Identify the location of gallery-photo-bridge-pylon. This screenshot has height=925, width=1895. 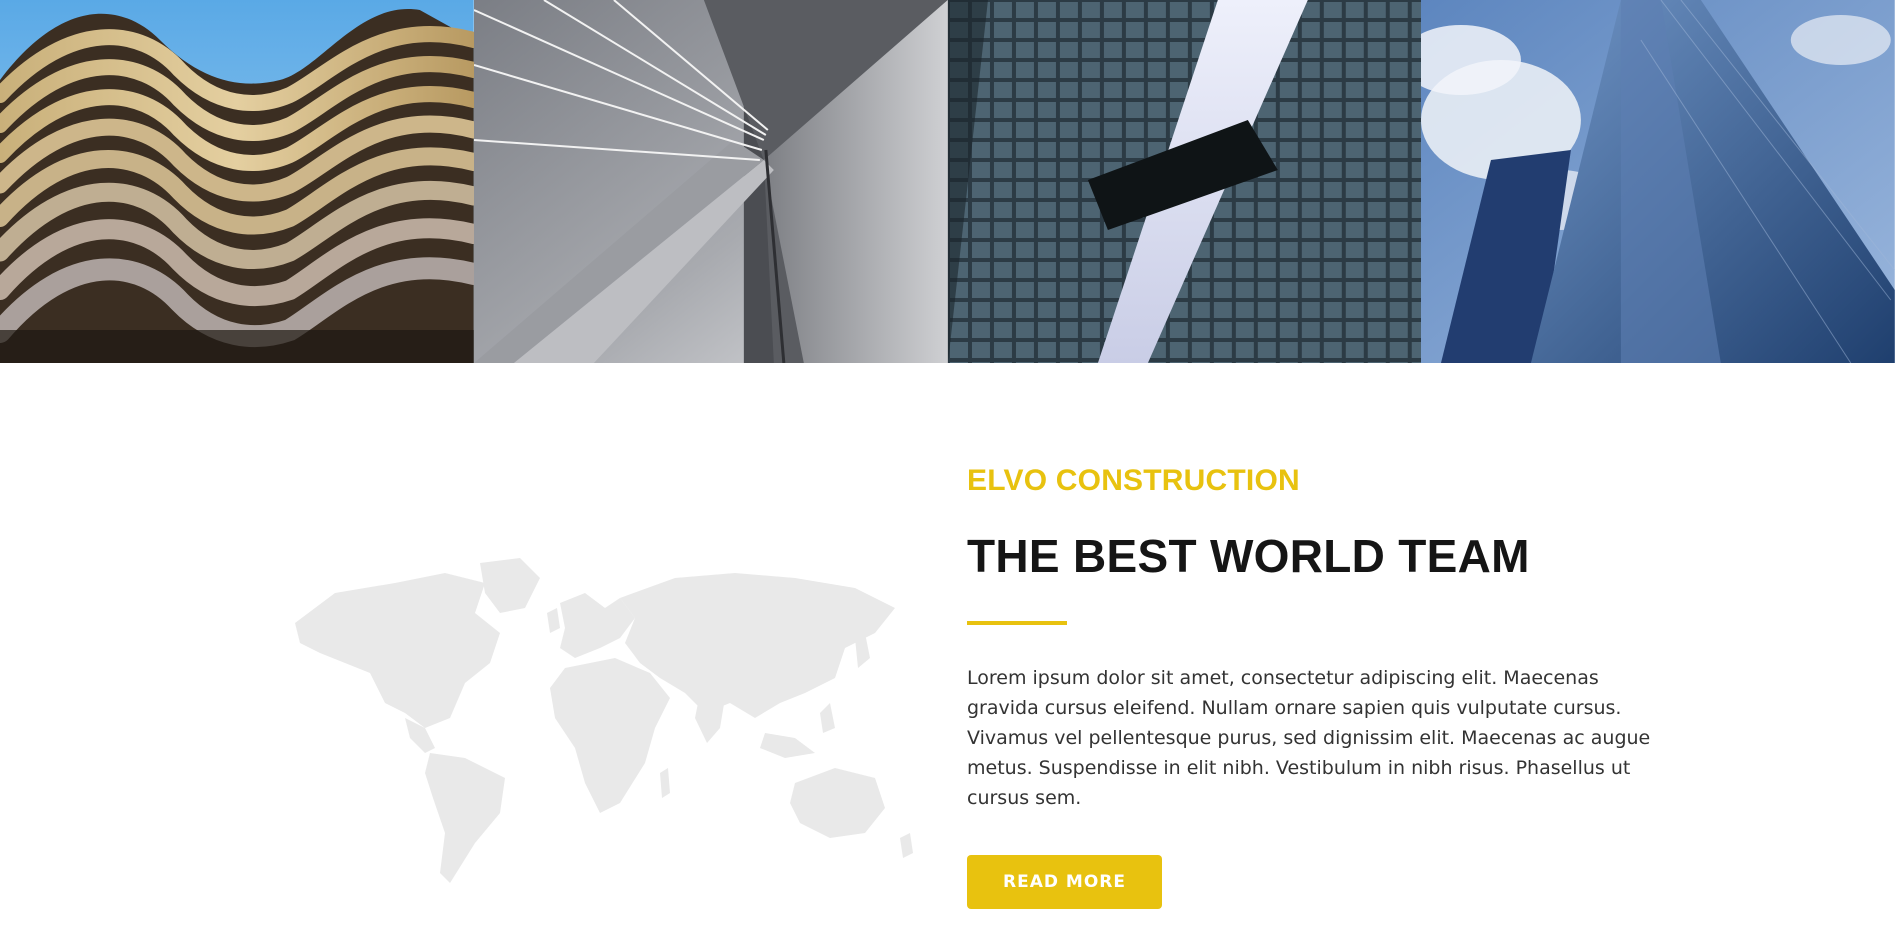
(710, 181).